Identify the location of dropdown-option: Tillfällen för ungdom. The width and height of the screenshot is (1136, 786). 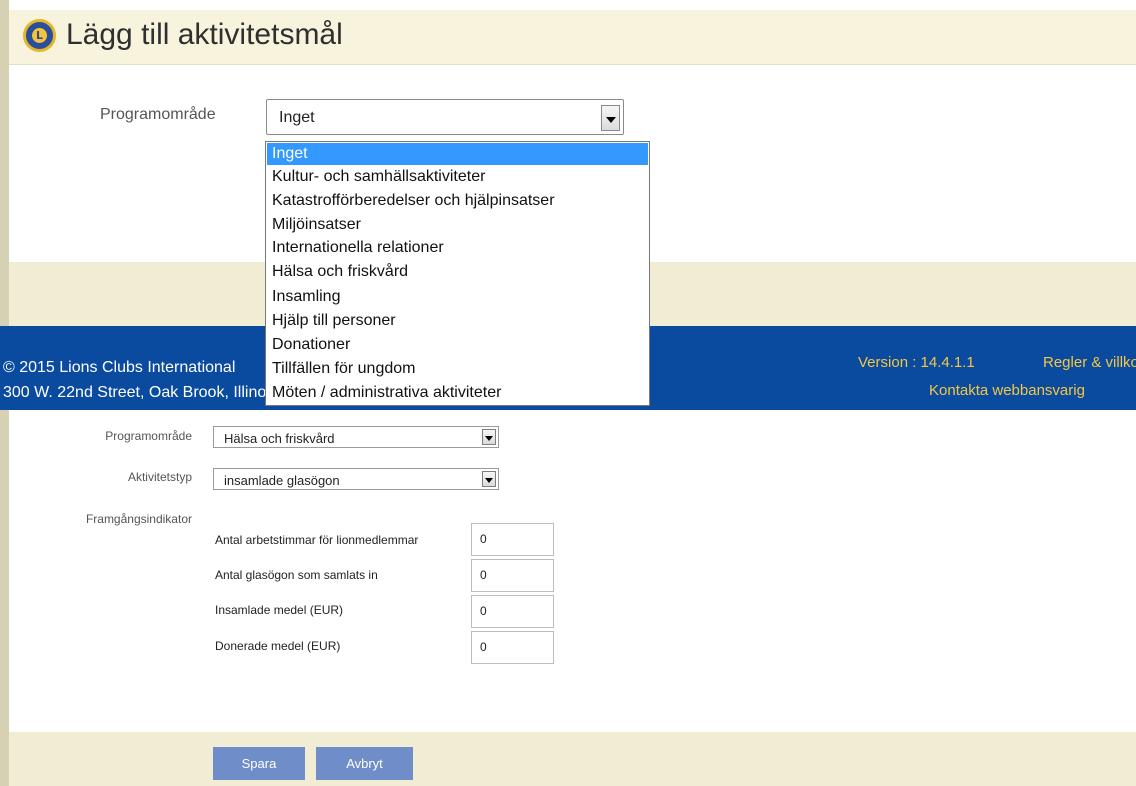
(457, 369).